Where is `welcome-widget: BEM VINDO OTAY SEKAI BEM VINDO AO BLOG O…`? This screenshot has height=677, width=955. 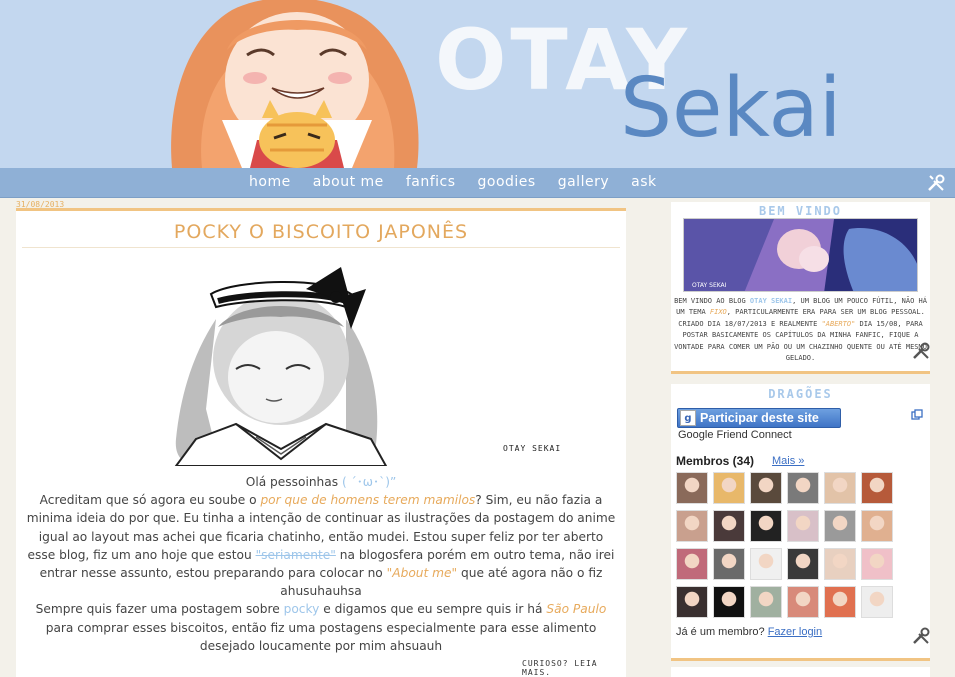
welcome-widget: BEM VINDO OTAY SEKAI BEM VINDO AO BLOG O… is located at coordinates (800, 288).